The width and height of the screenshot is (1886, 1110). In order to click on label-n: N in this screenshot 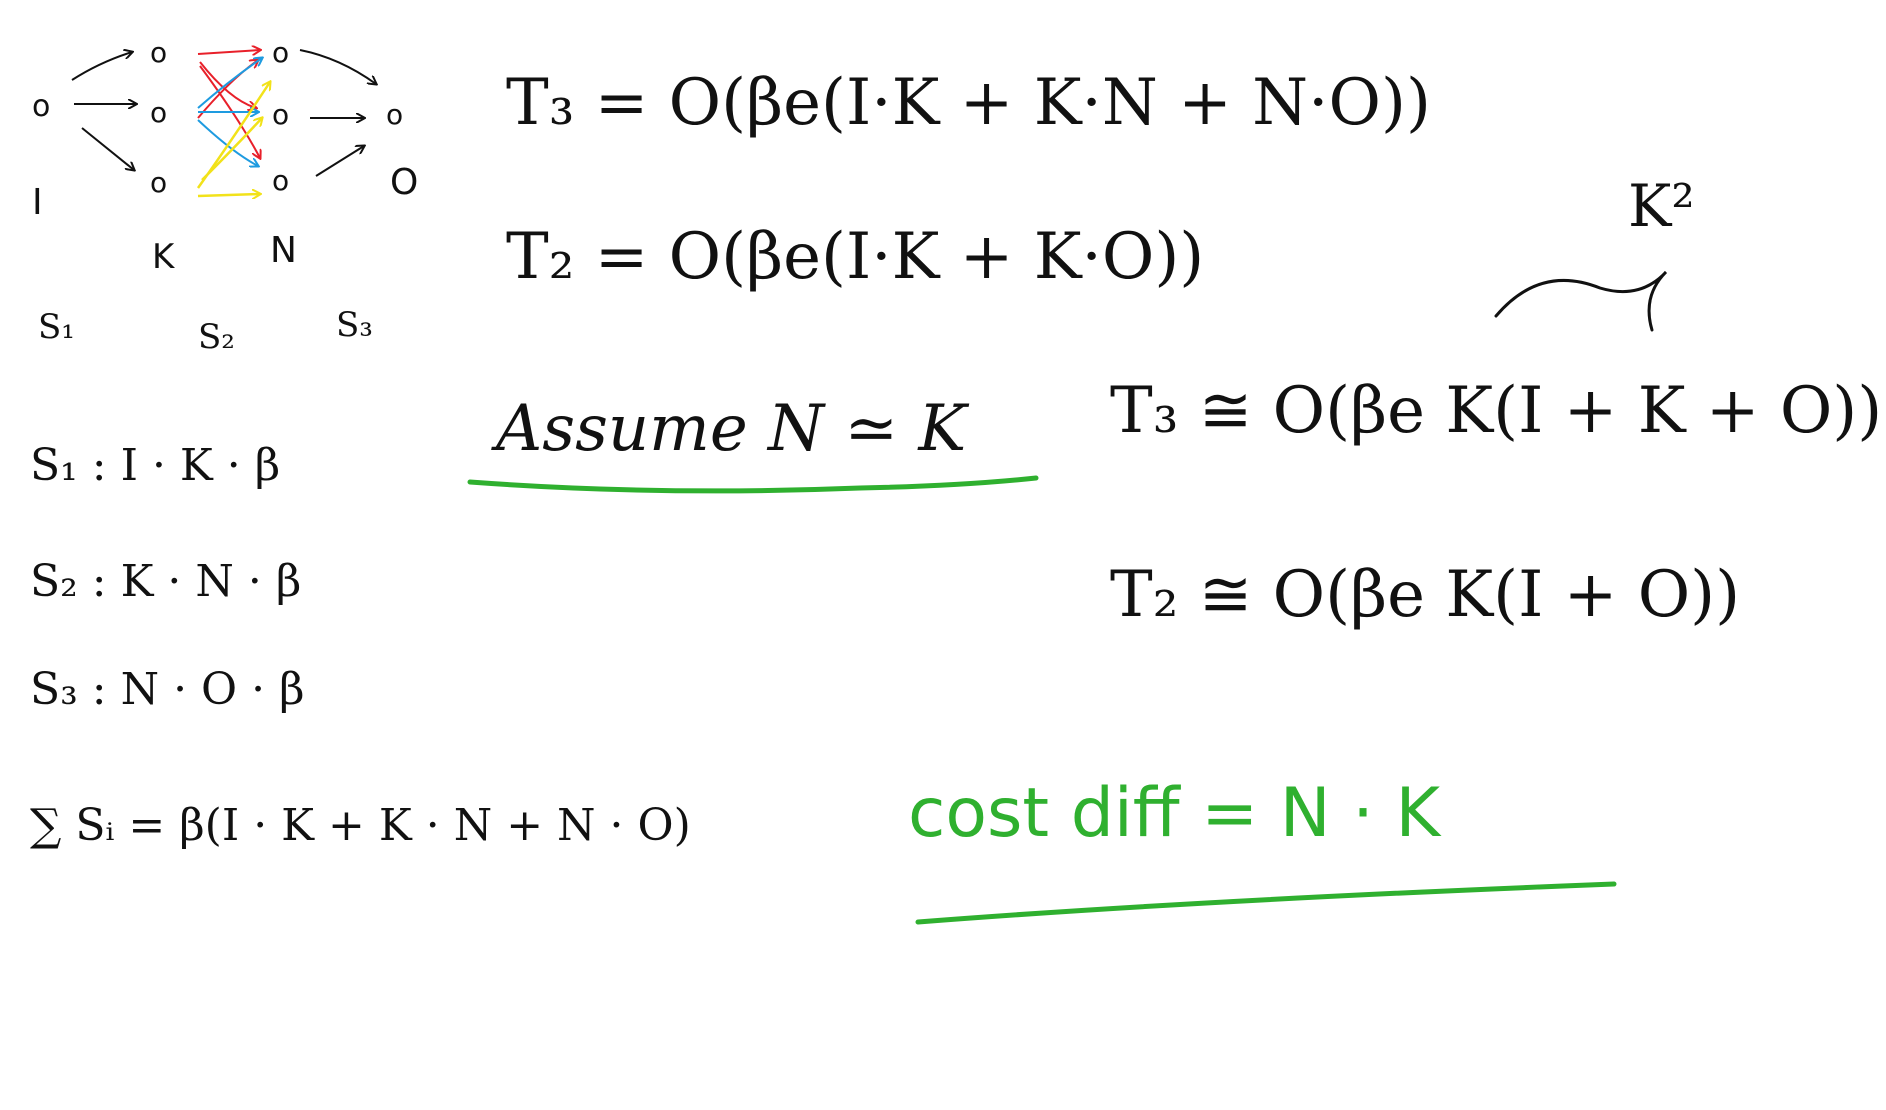, I will do `click(283, 250)`.